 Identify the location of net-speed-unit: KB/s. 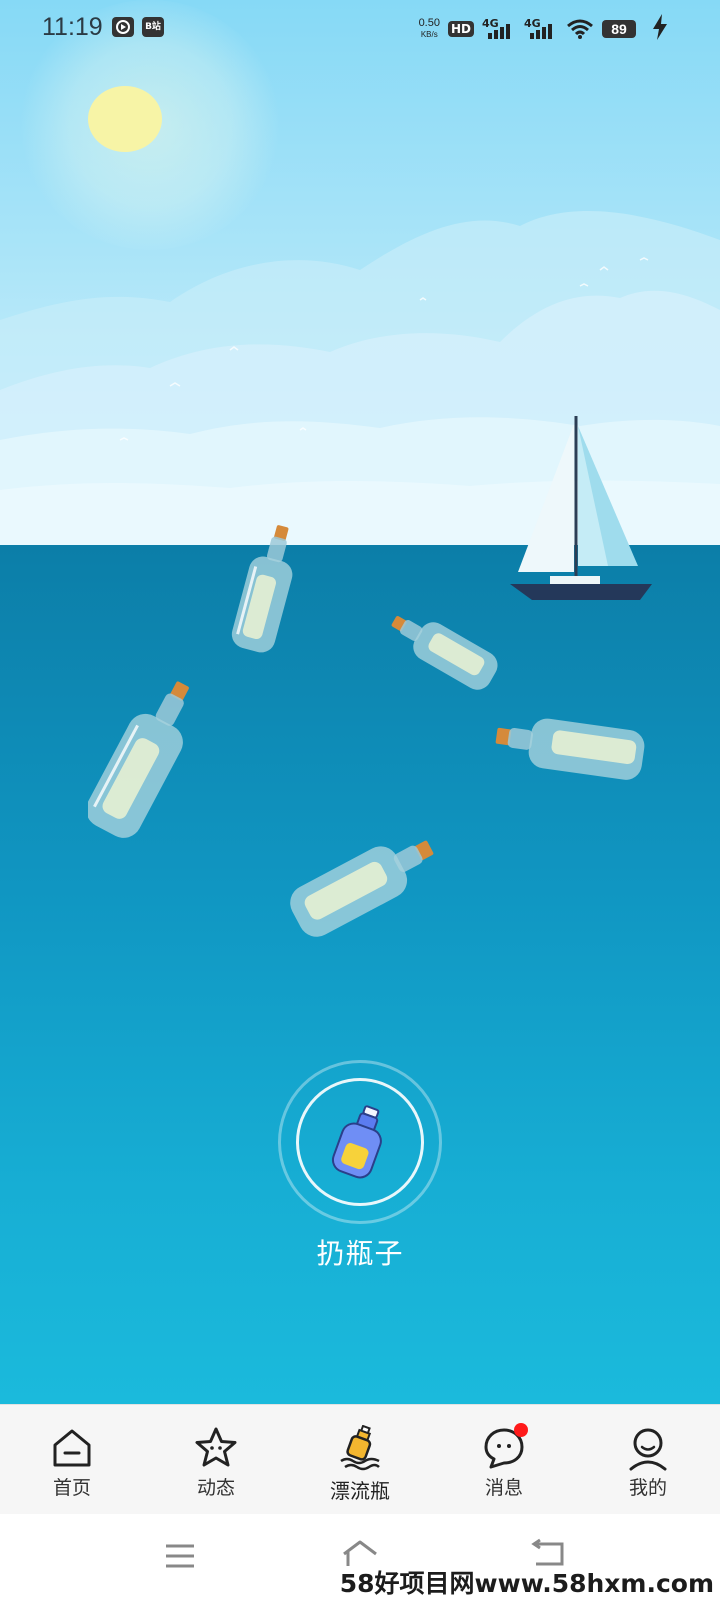
(429, 34).